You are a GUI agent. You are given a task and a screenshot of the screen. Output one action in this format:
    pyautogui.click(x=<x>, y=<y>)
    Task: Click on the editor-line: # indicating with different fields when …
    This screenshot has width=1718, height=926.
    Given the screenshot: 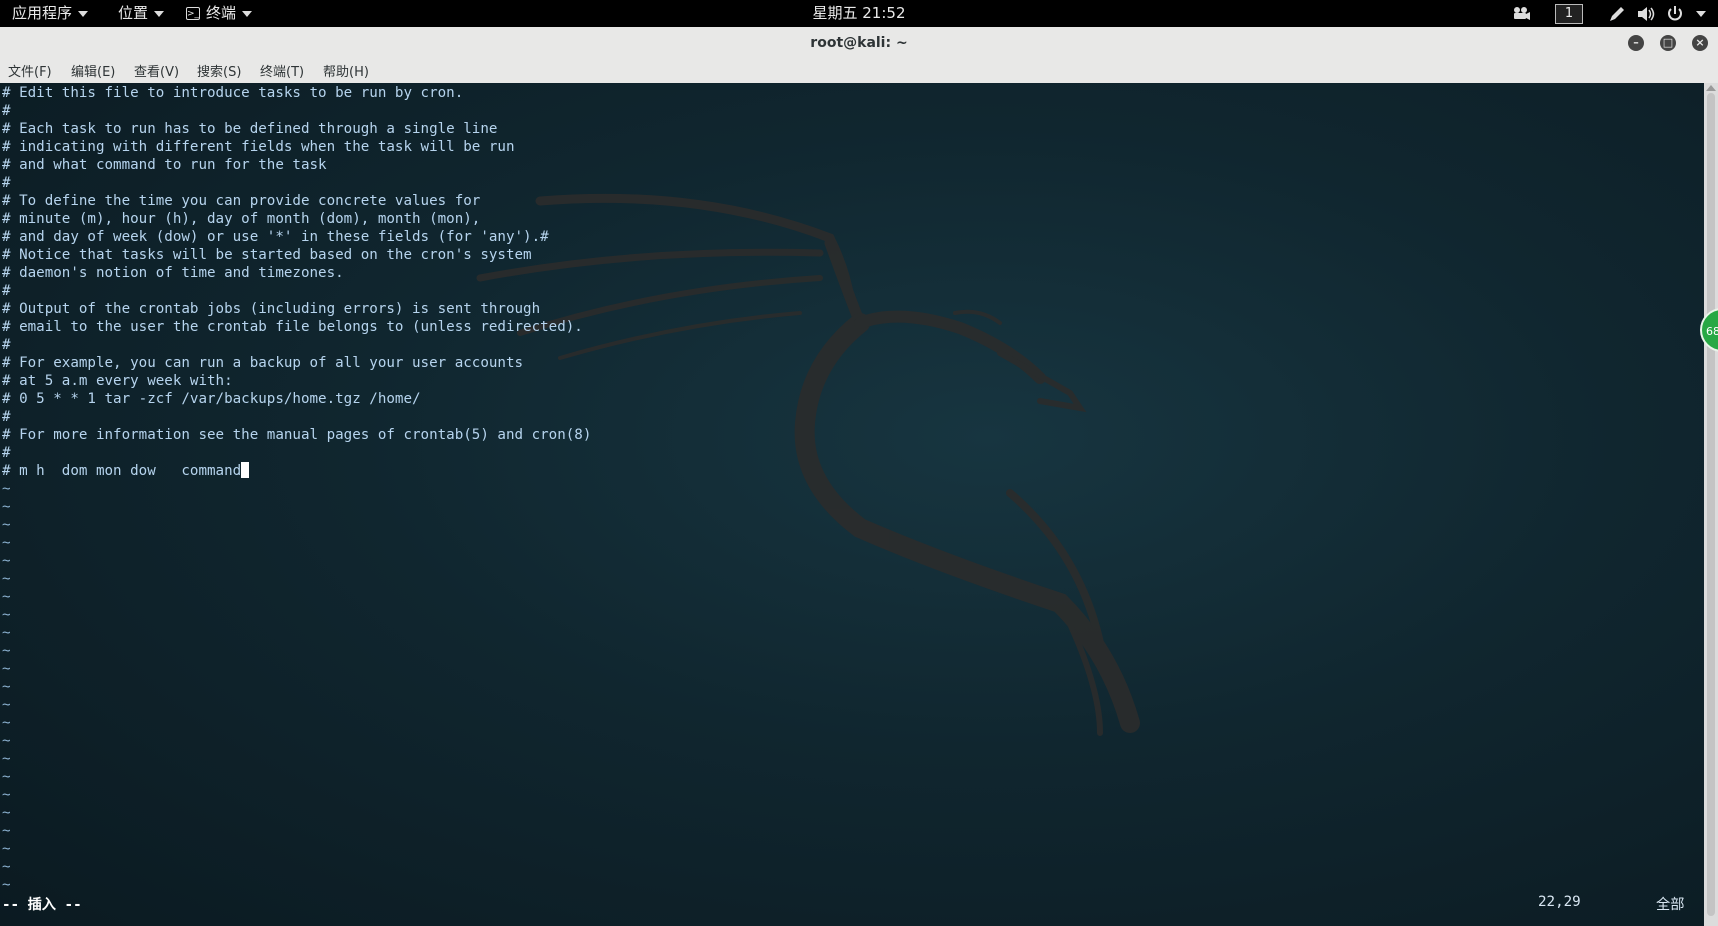 What is the action you would take?
    pyautogui.click(x=258, y=147)
    